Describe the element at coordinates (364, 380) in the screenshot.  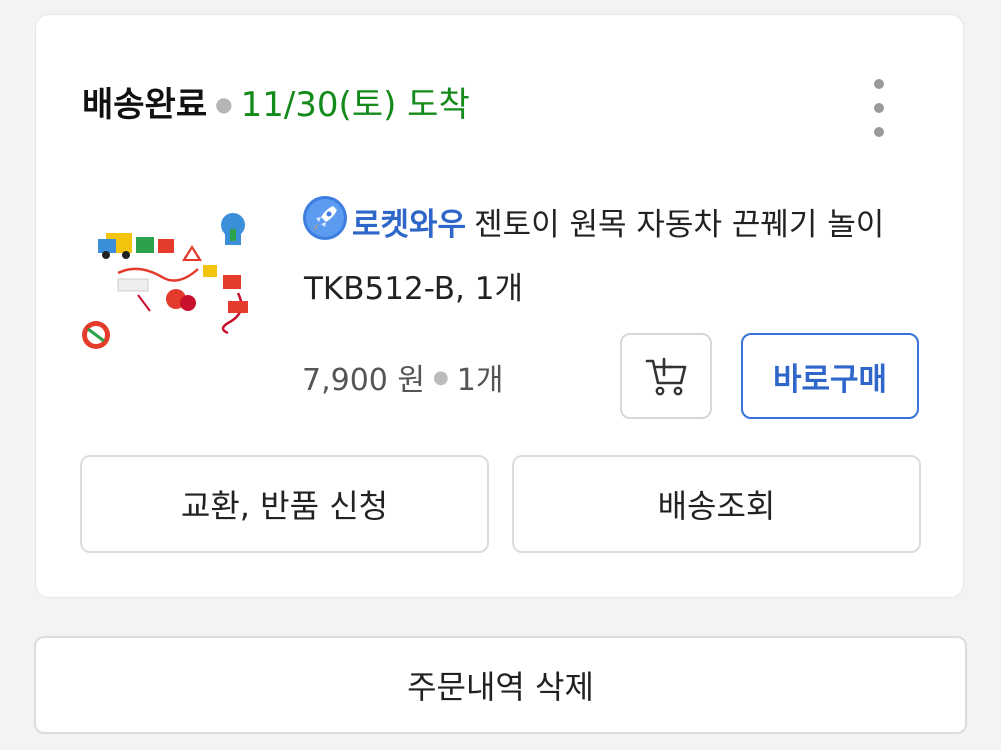
I see `product-price: 7,900 원` at that location.